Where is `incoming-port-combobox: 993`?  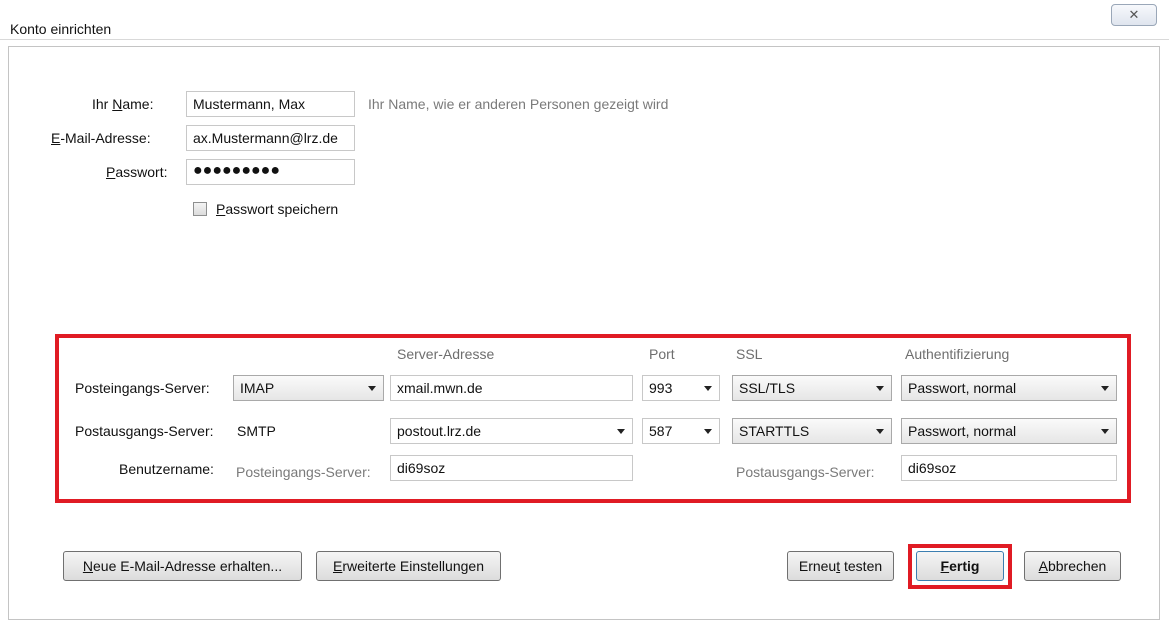 incoming-port-combobox: 993 is located at coordinates (681, 388).